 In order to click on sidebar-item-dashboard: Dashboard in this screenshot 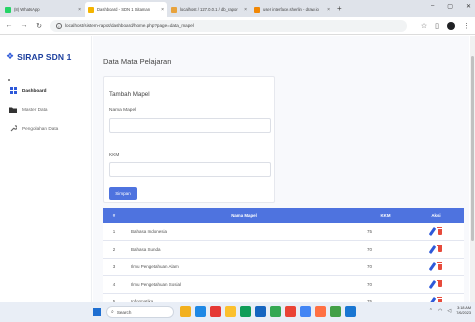, I will do `click(46, 90)`.